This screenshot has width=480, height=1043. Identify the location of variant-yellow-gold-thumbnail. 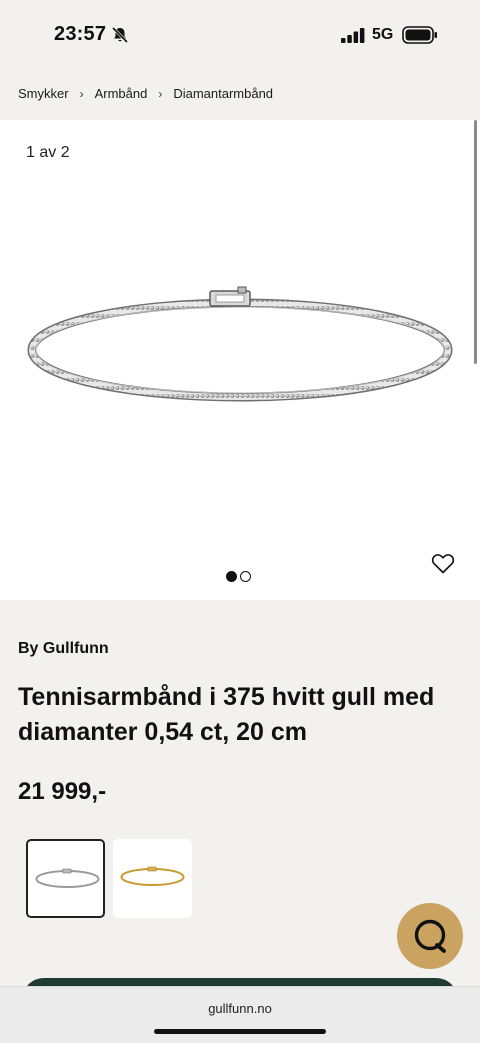
(152, 876).